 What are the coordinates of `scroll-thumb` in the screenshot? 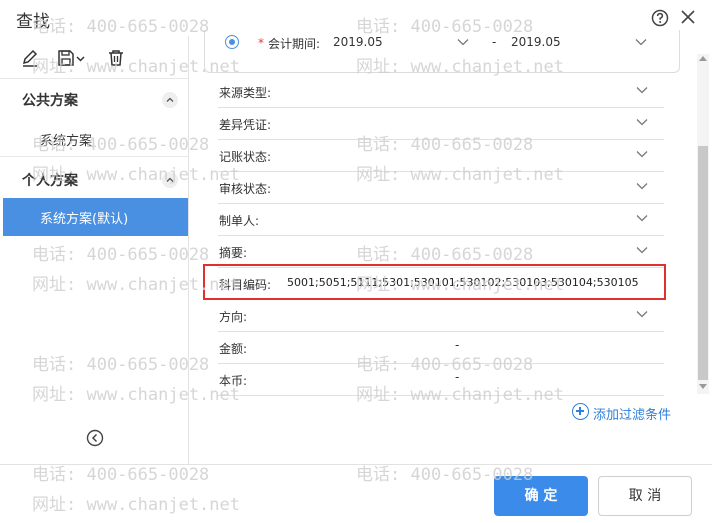 It's located at (703, 263).